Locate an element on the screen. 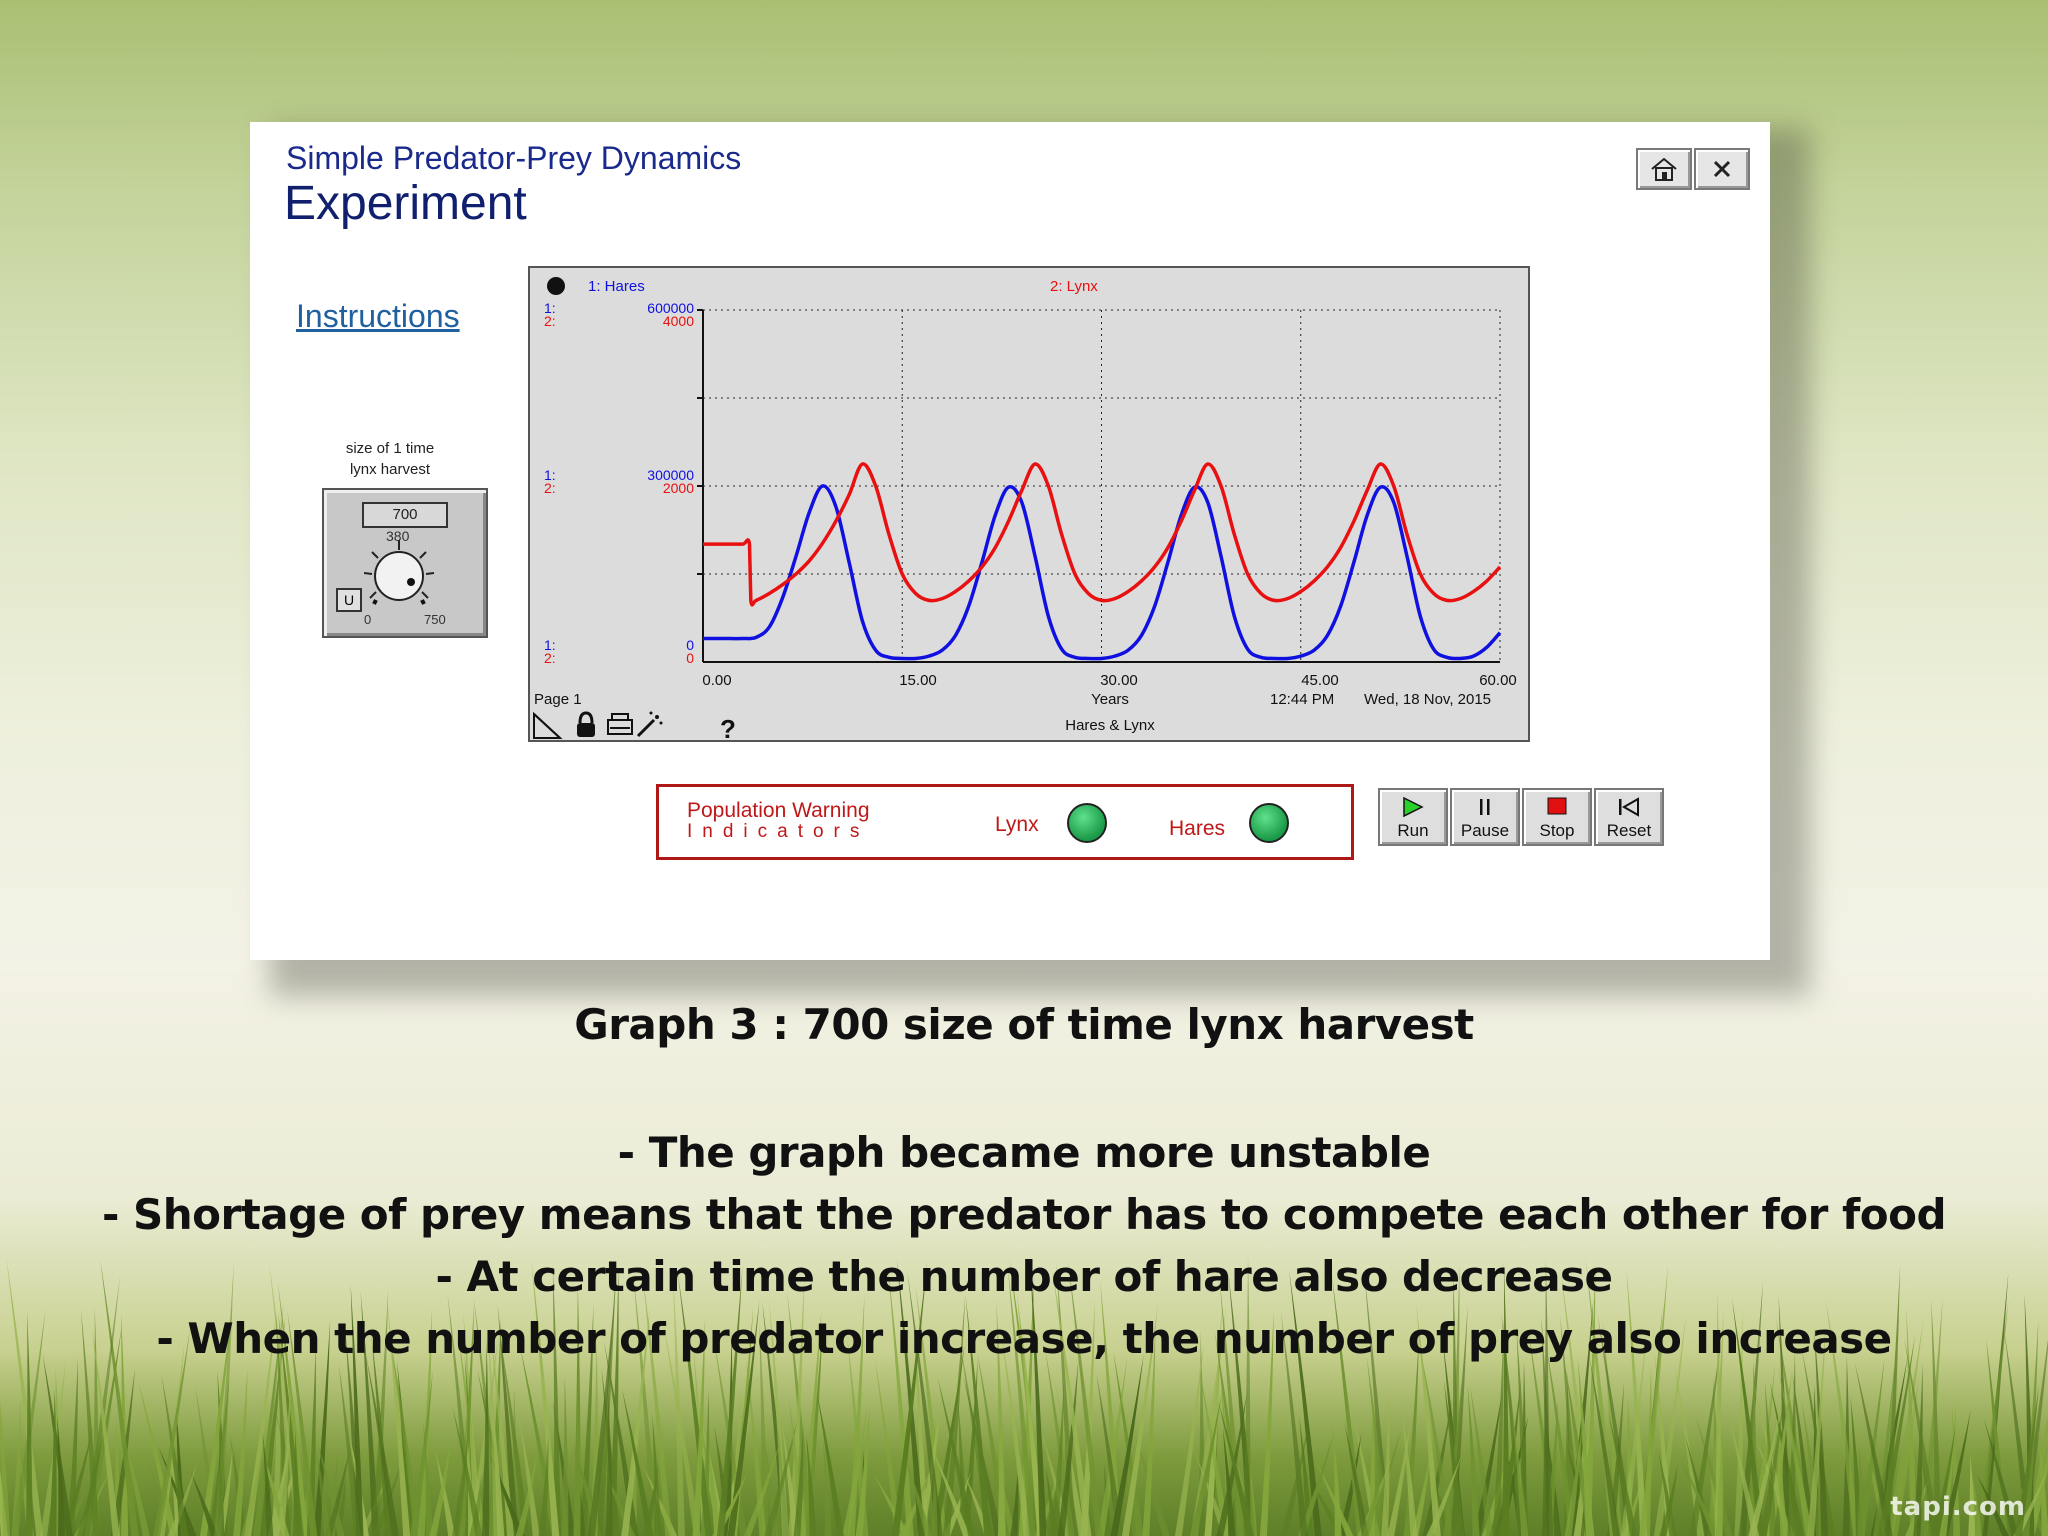 This screenshot has width=2048, height=1536. axis-marker-bot-2: 2: is located at coordinates (550, 658).